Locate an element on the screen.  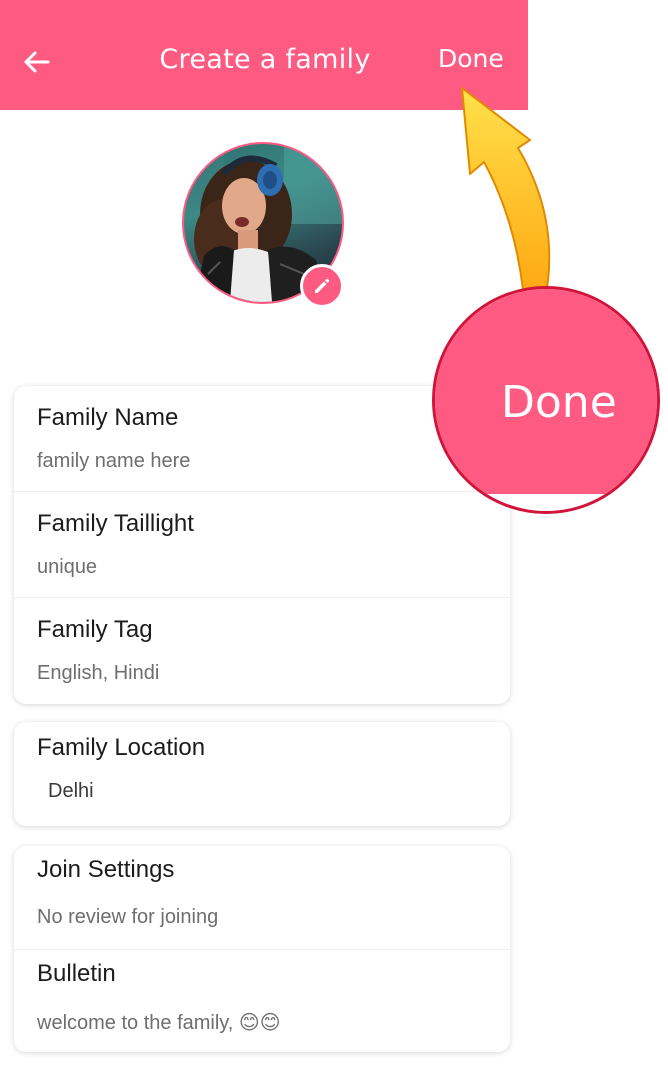
field-value: No review for joining is located at coordinates (128, 917).